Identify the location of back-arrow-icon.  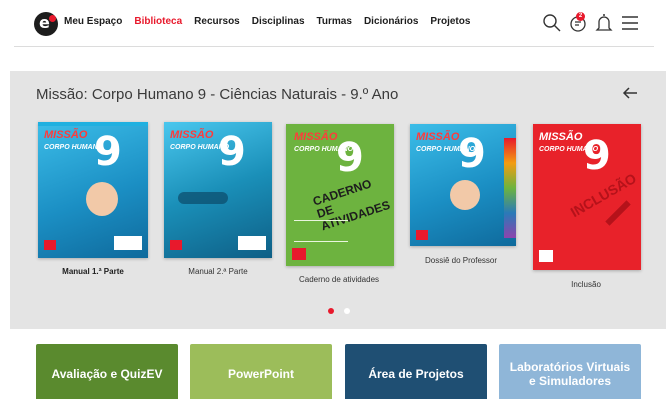
(630, 93).